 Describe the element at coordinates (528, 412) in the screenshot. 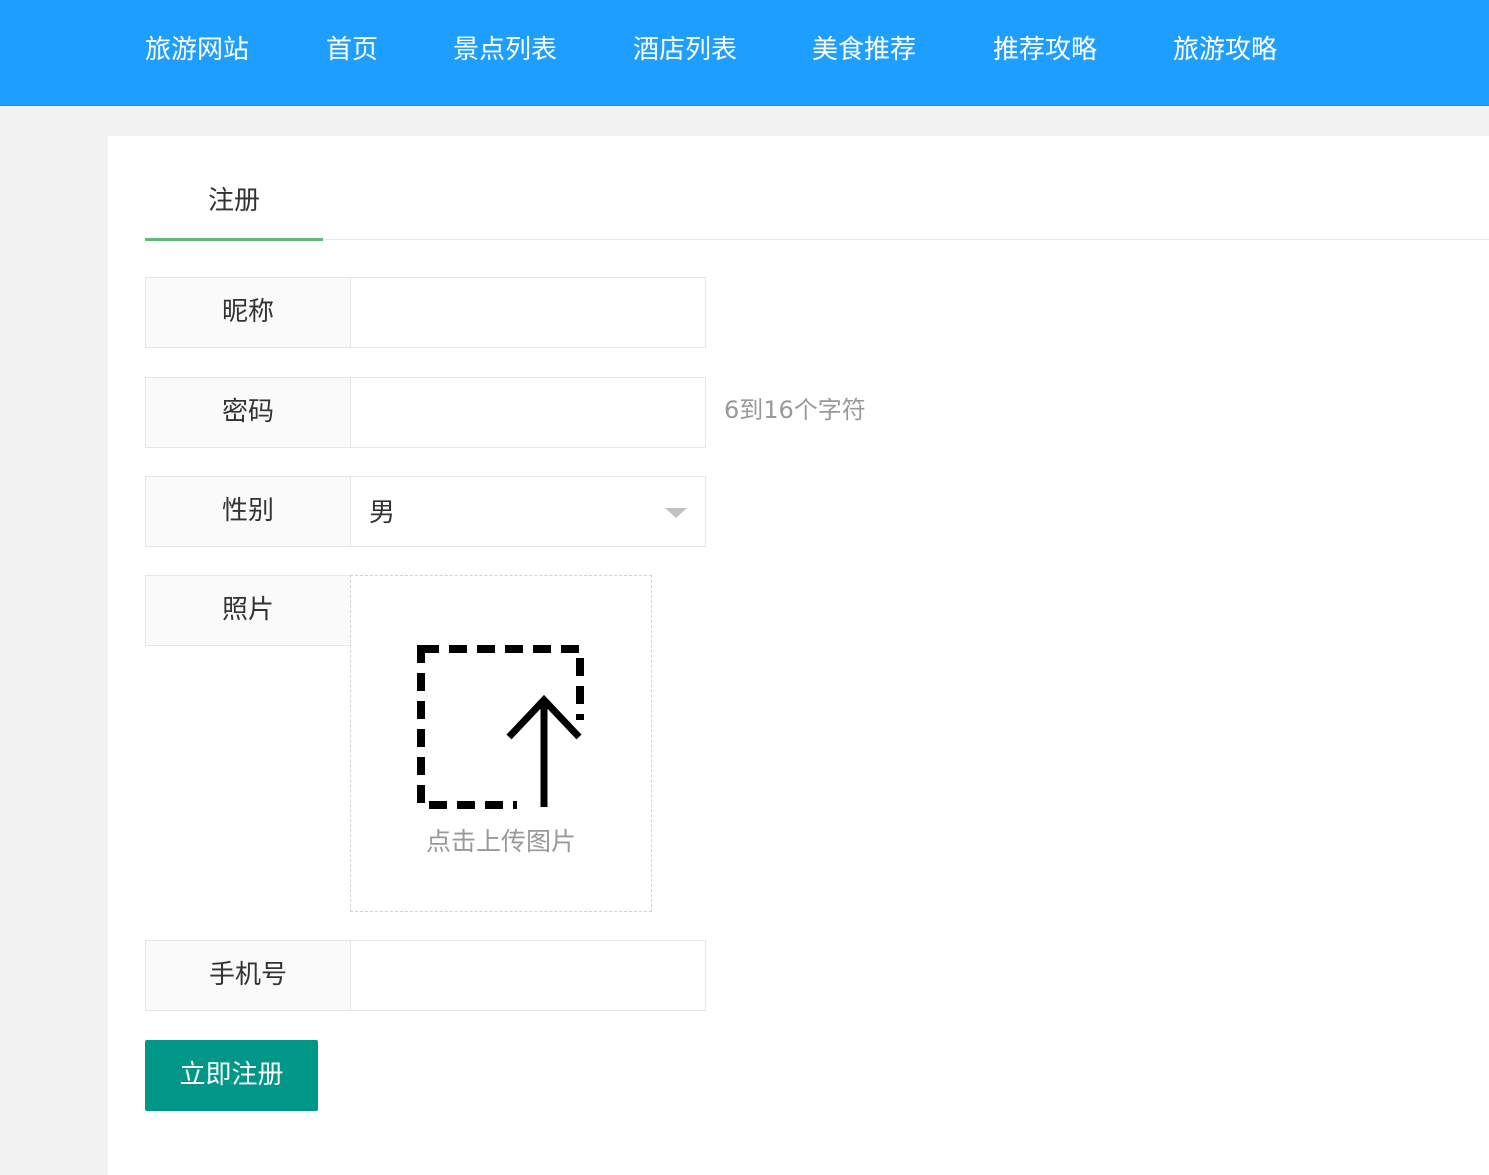

I see `password-input` at that location.